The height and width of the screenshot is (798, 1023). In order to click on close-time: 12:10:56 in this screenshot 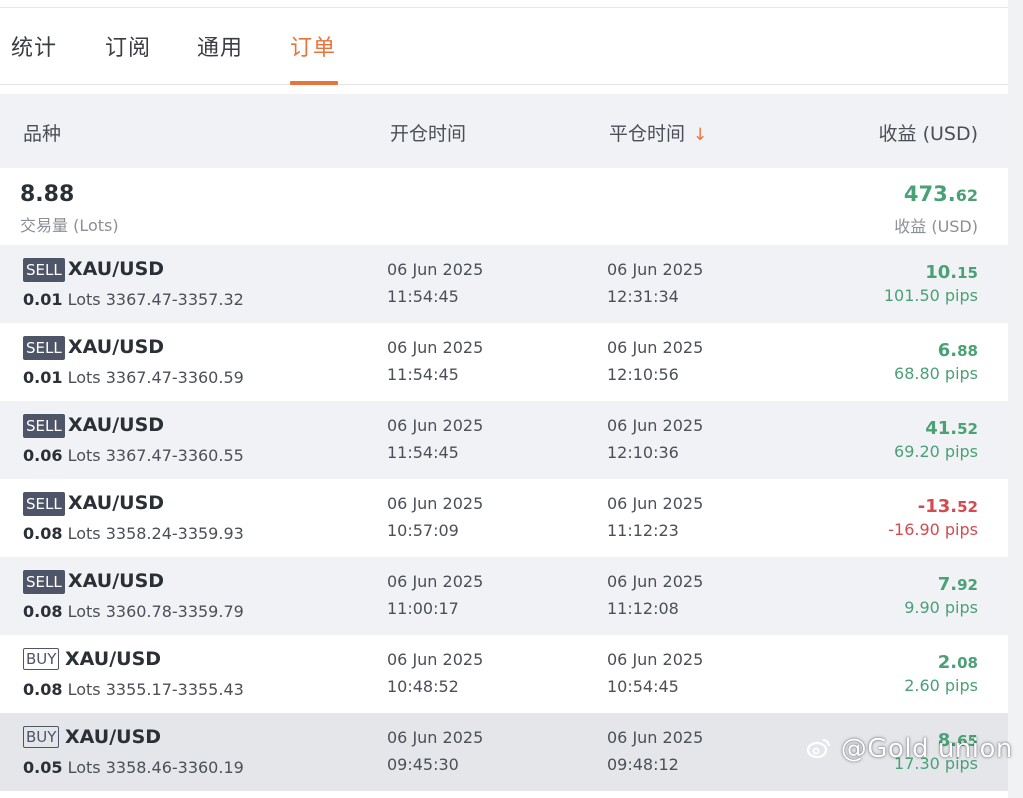, I will do `click(643, 374)`.